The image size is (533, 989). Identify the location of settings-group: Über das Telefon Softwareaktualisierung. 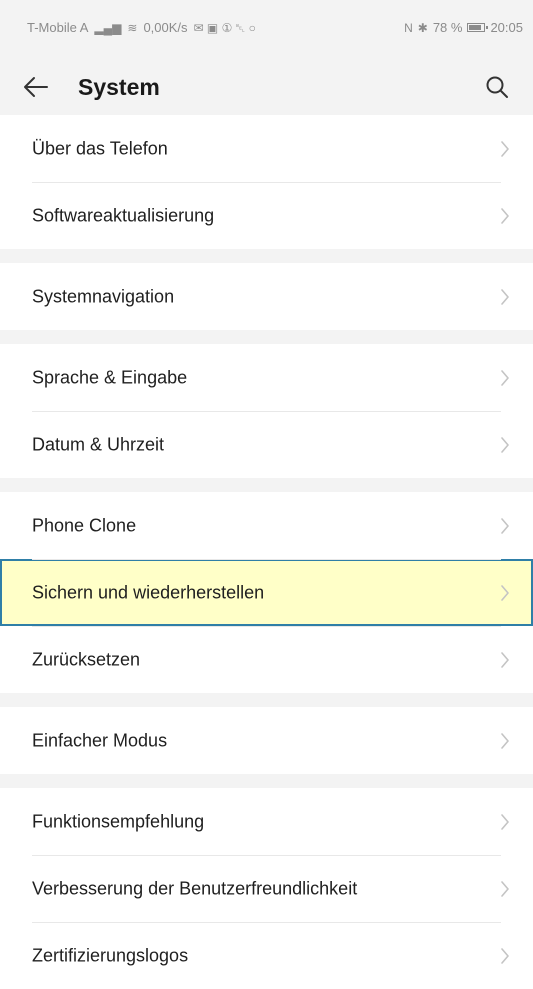
(266, 182).